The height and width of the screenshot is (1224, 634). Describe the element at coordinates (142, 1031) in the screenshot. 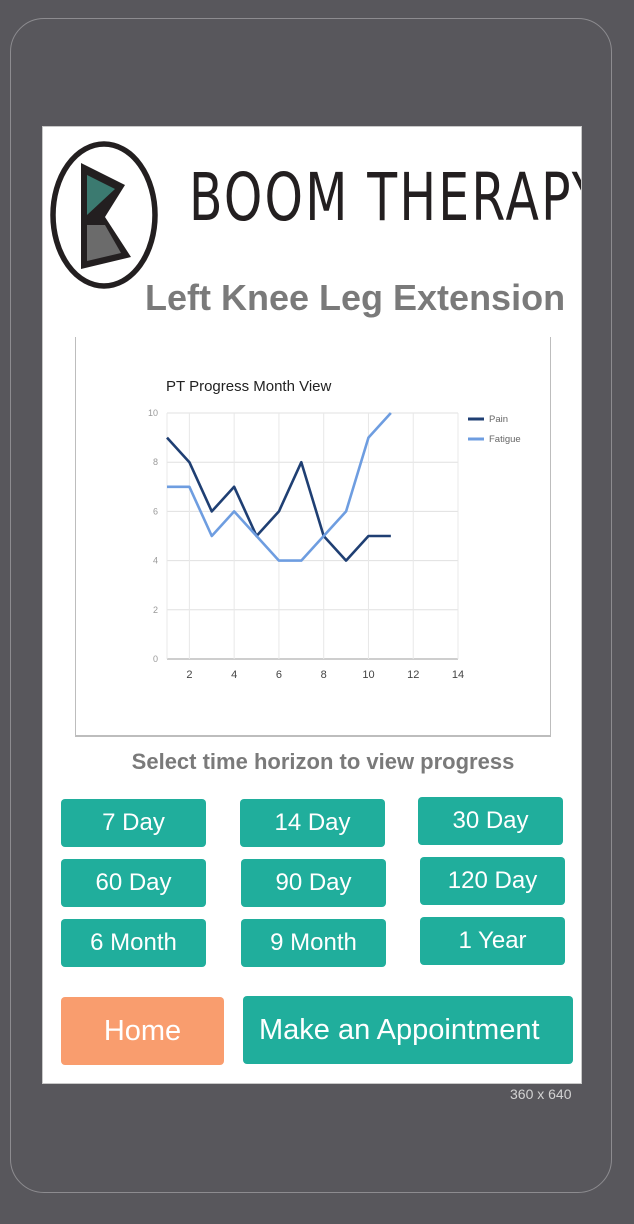

I see `home-button: Home` at that location.